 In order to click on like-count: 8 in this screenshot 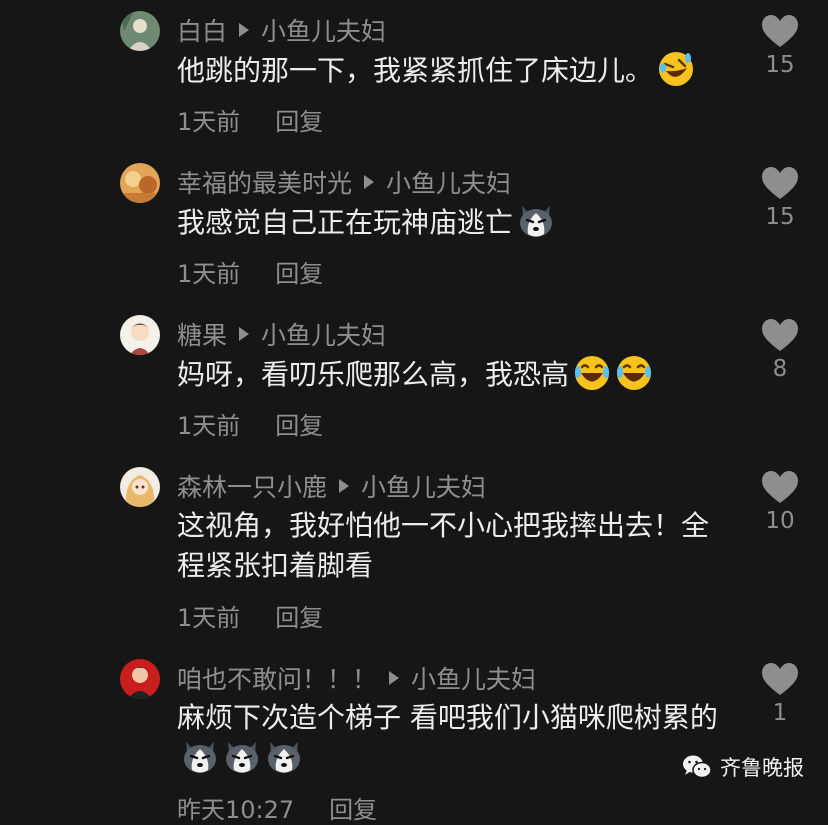, I will do `click(780, 369)`.